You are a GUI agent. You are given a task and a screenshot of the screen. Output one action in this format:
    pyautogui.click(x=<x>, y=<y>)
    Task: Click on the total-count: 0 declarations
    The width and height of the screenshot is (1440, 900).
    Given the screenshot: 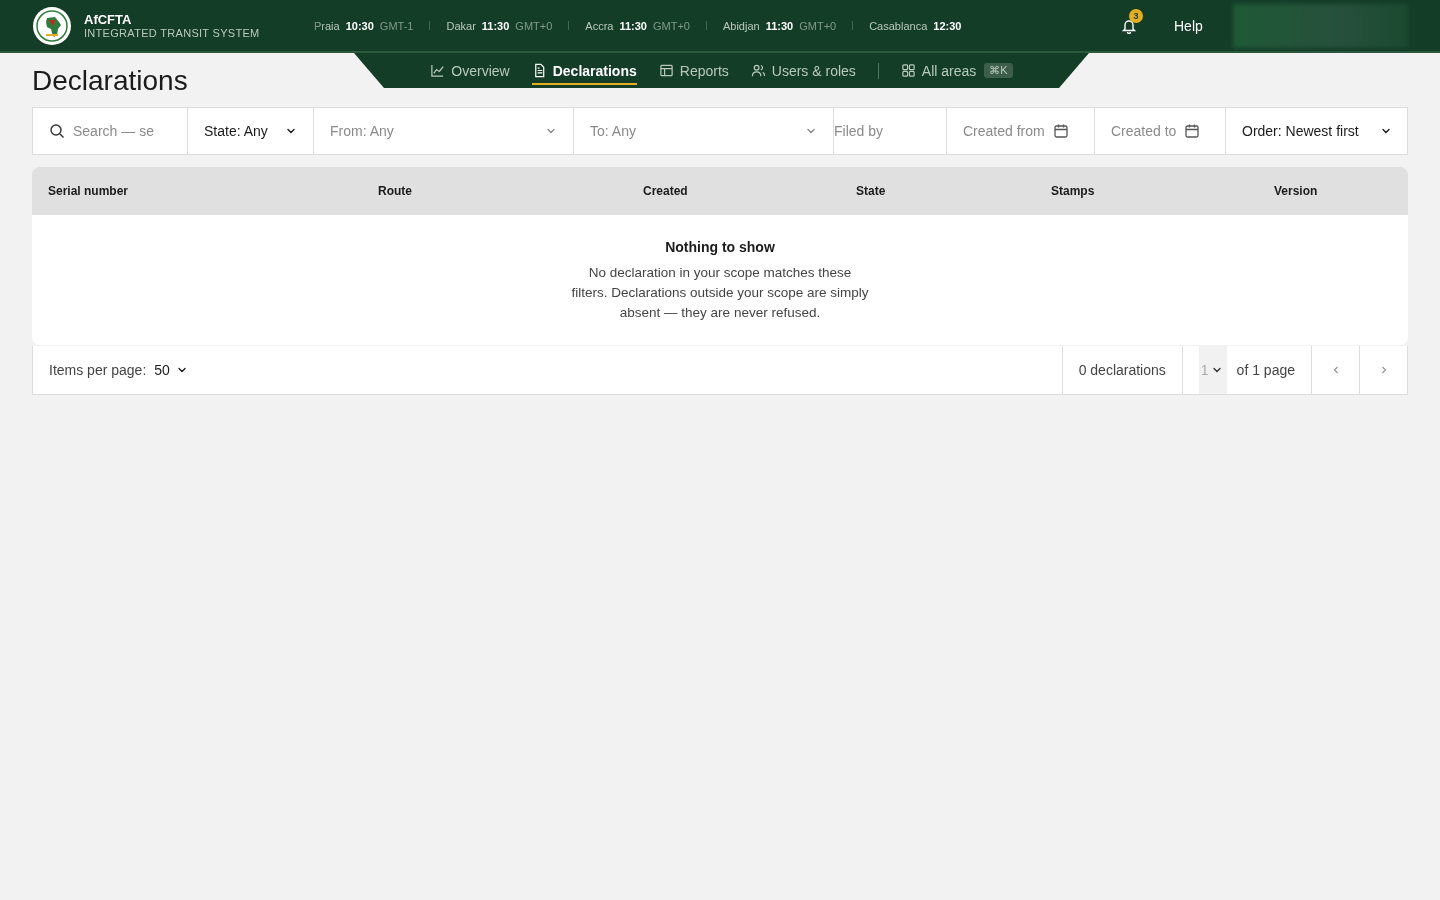 What is the action you would take?
    pyautogui.click(x=1122, y=370)
    